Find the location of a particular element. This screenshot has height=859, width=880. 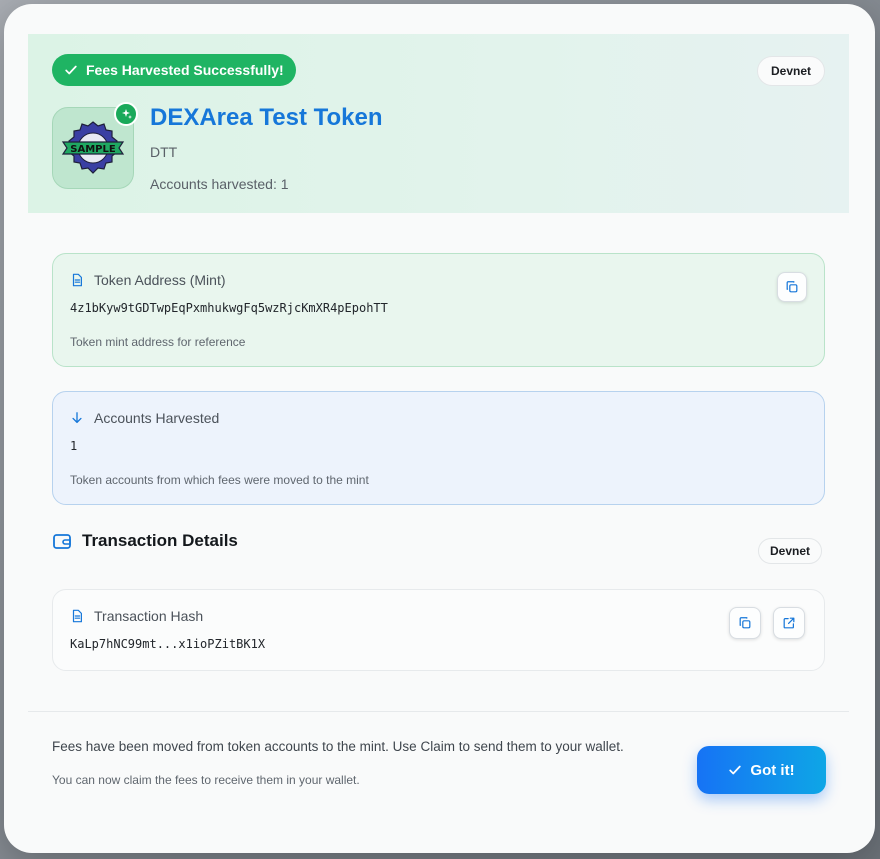

success-badge: Fees Harvested Successfully! is located at coordinates (174, 70).